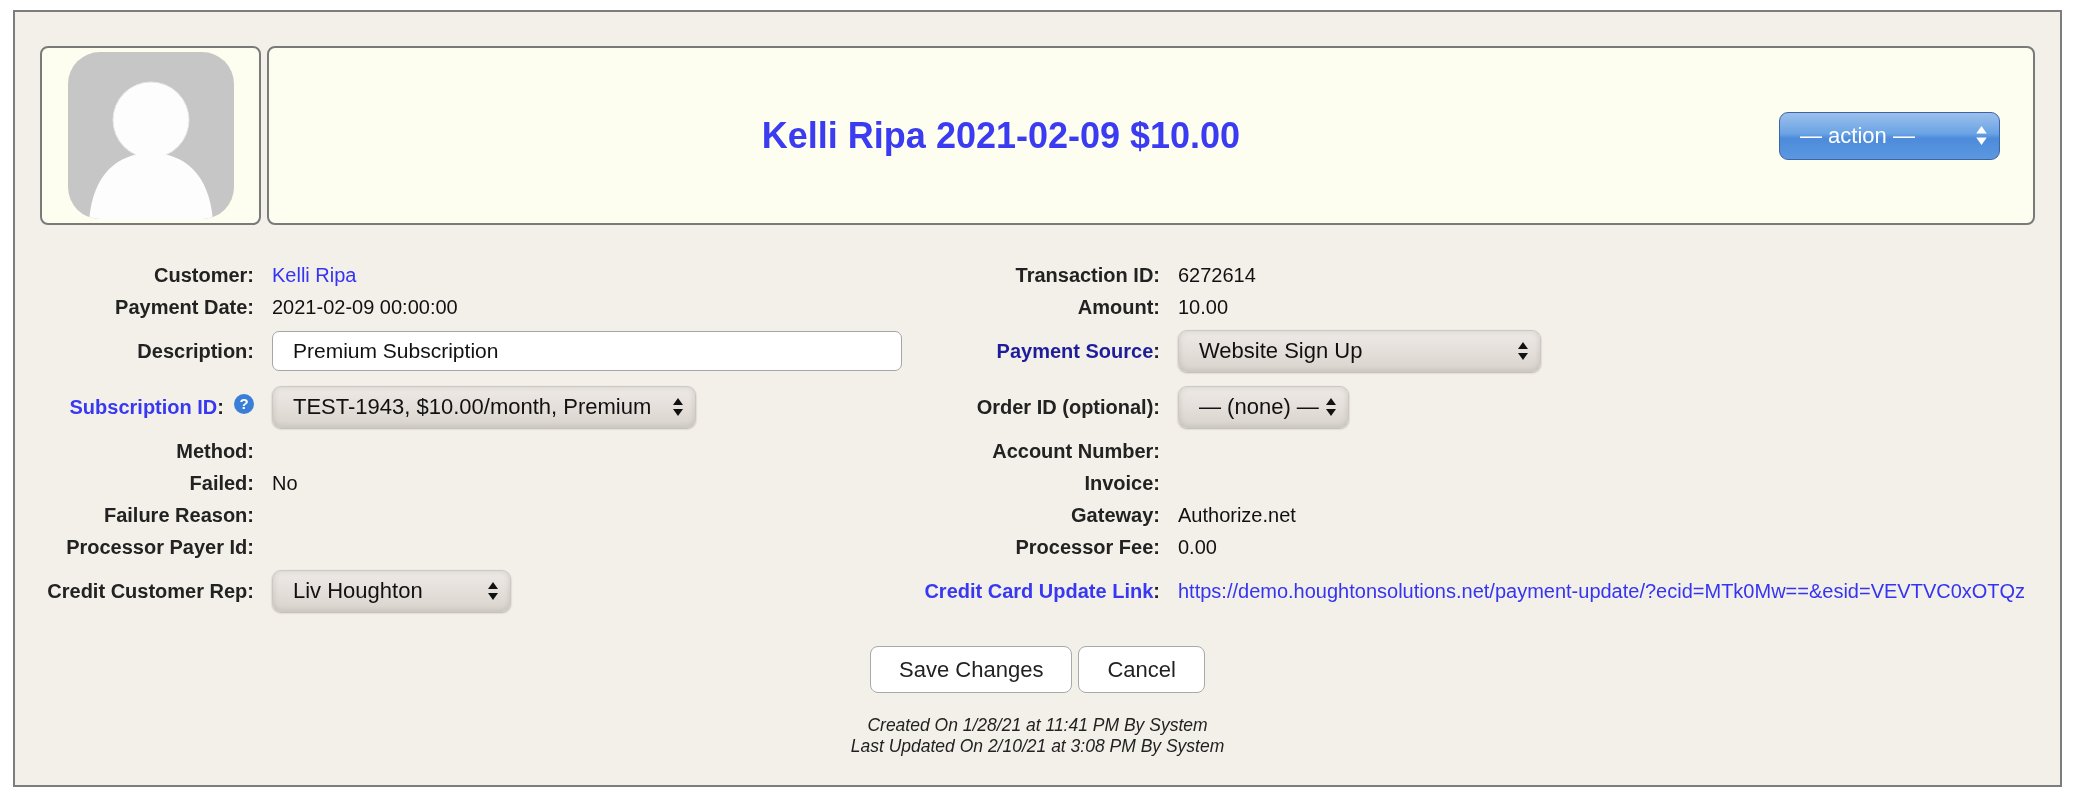 The image size is (2076, 800). Describe the element at coordinates (314, 275) in the screenshot. I see `value-link: Kelli Ripa` at that location.